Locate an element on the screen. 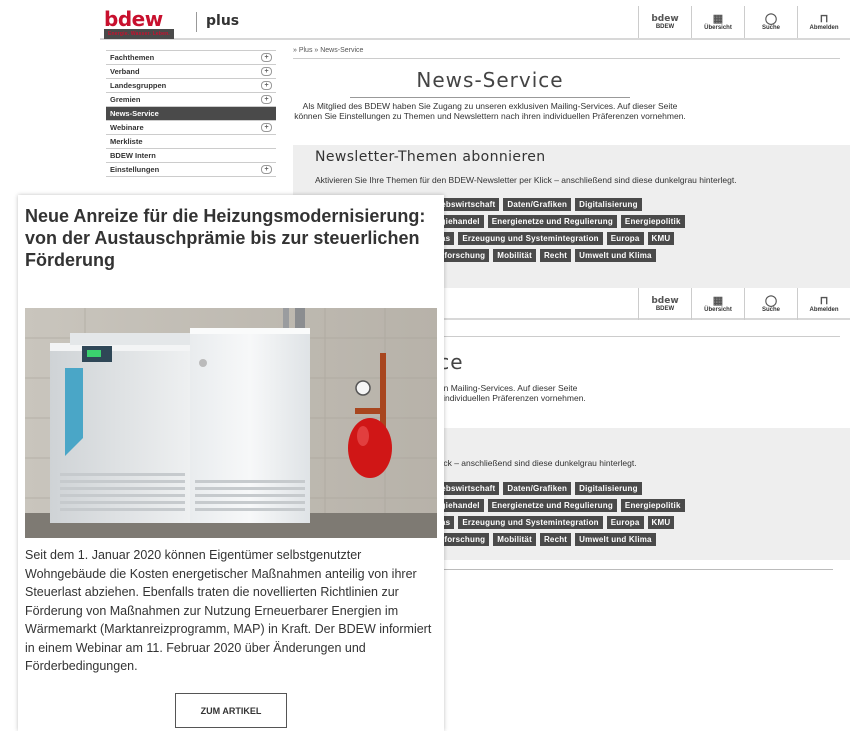 This screenshot has width=850, height=731. sidebar-item-news-service: News-Service is located at coordinates (191, 113).